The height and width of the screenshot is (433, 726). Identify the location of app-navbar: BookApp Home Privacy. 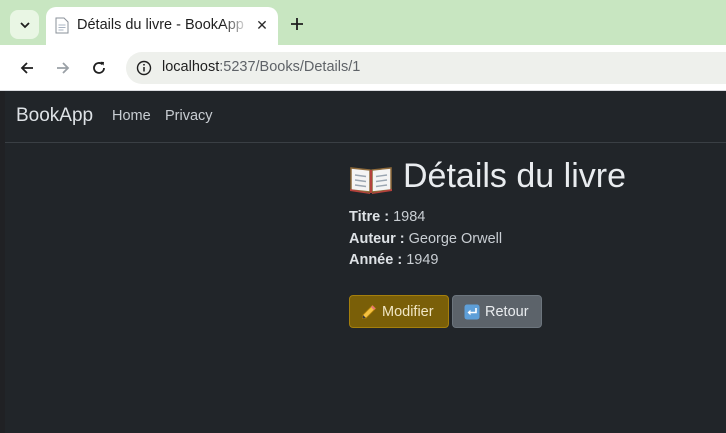
(365, 117).